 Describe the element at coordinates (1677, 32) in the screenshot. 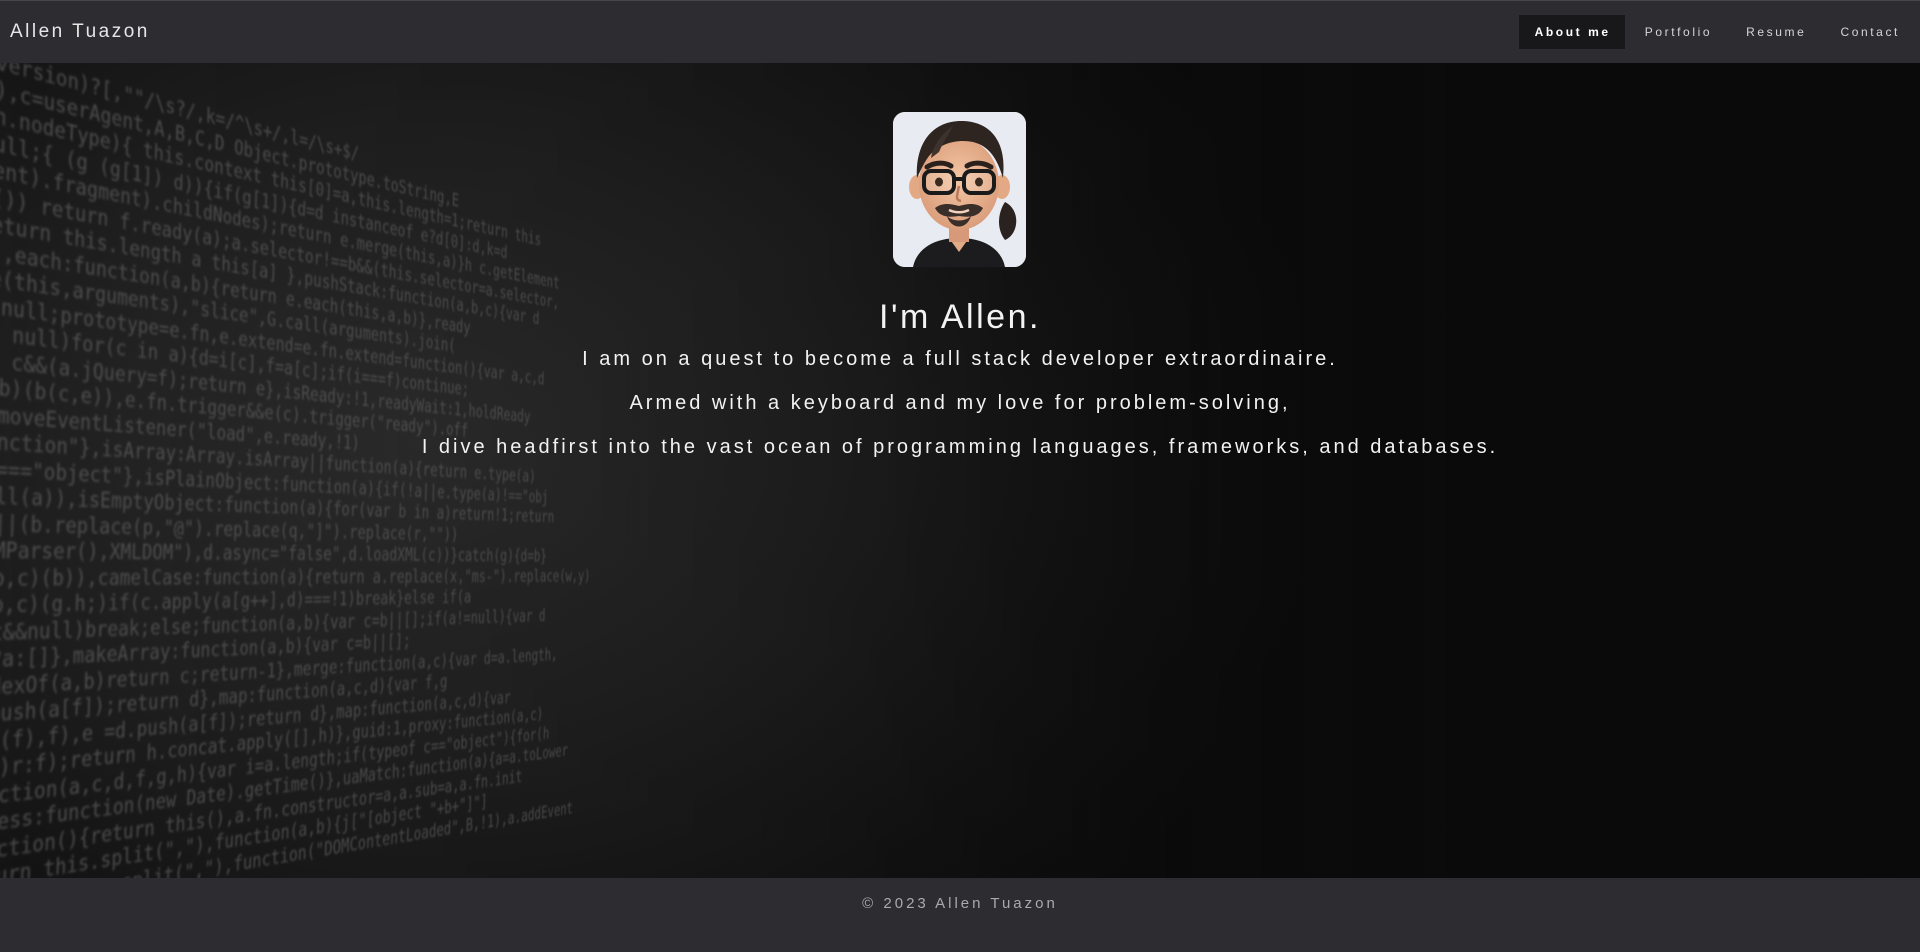

I see `nav-item-portfolio: Portfolio` at that location.